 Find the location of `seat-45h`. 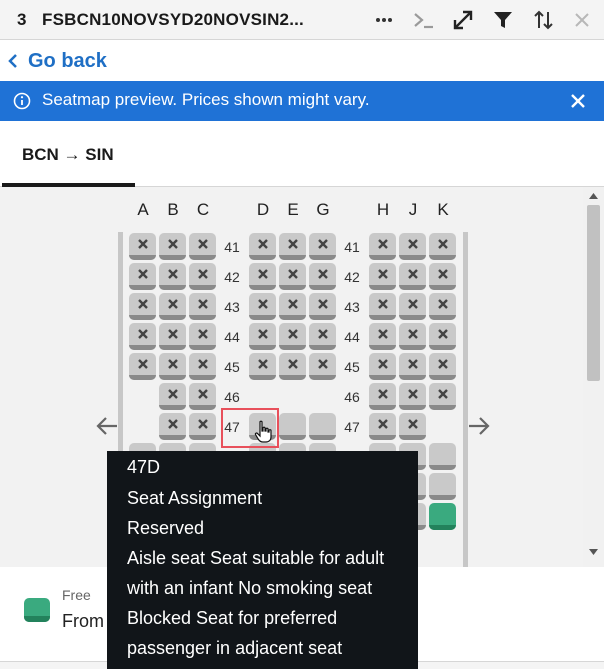

seat-45h is located at coordinates (382, 366).